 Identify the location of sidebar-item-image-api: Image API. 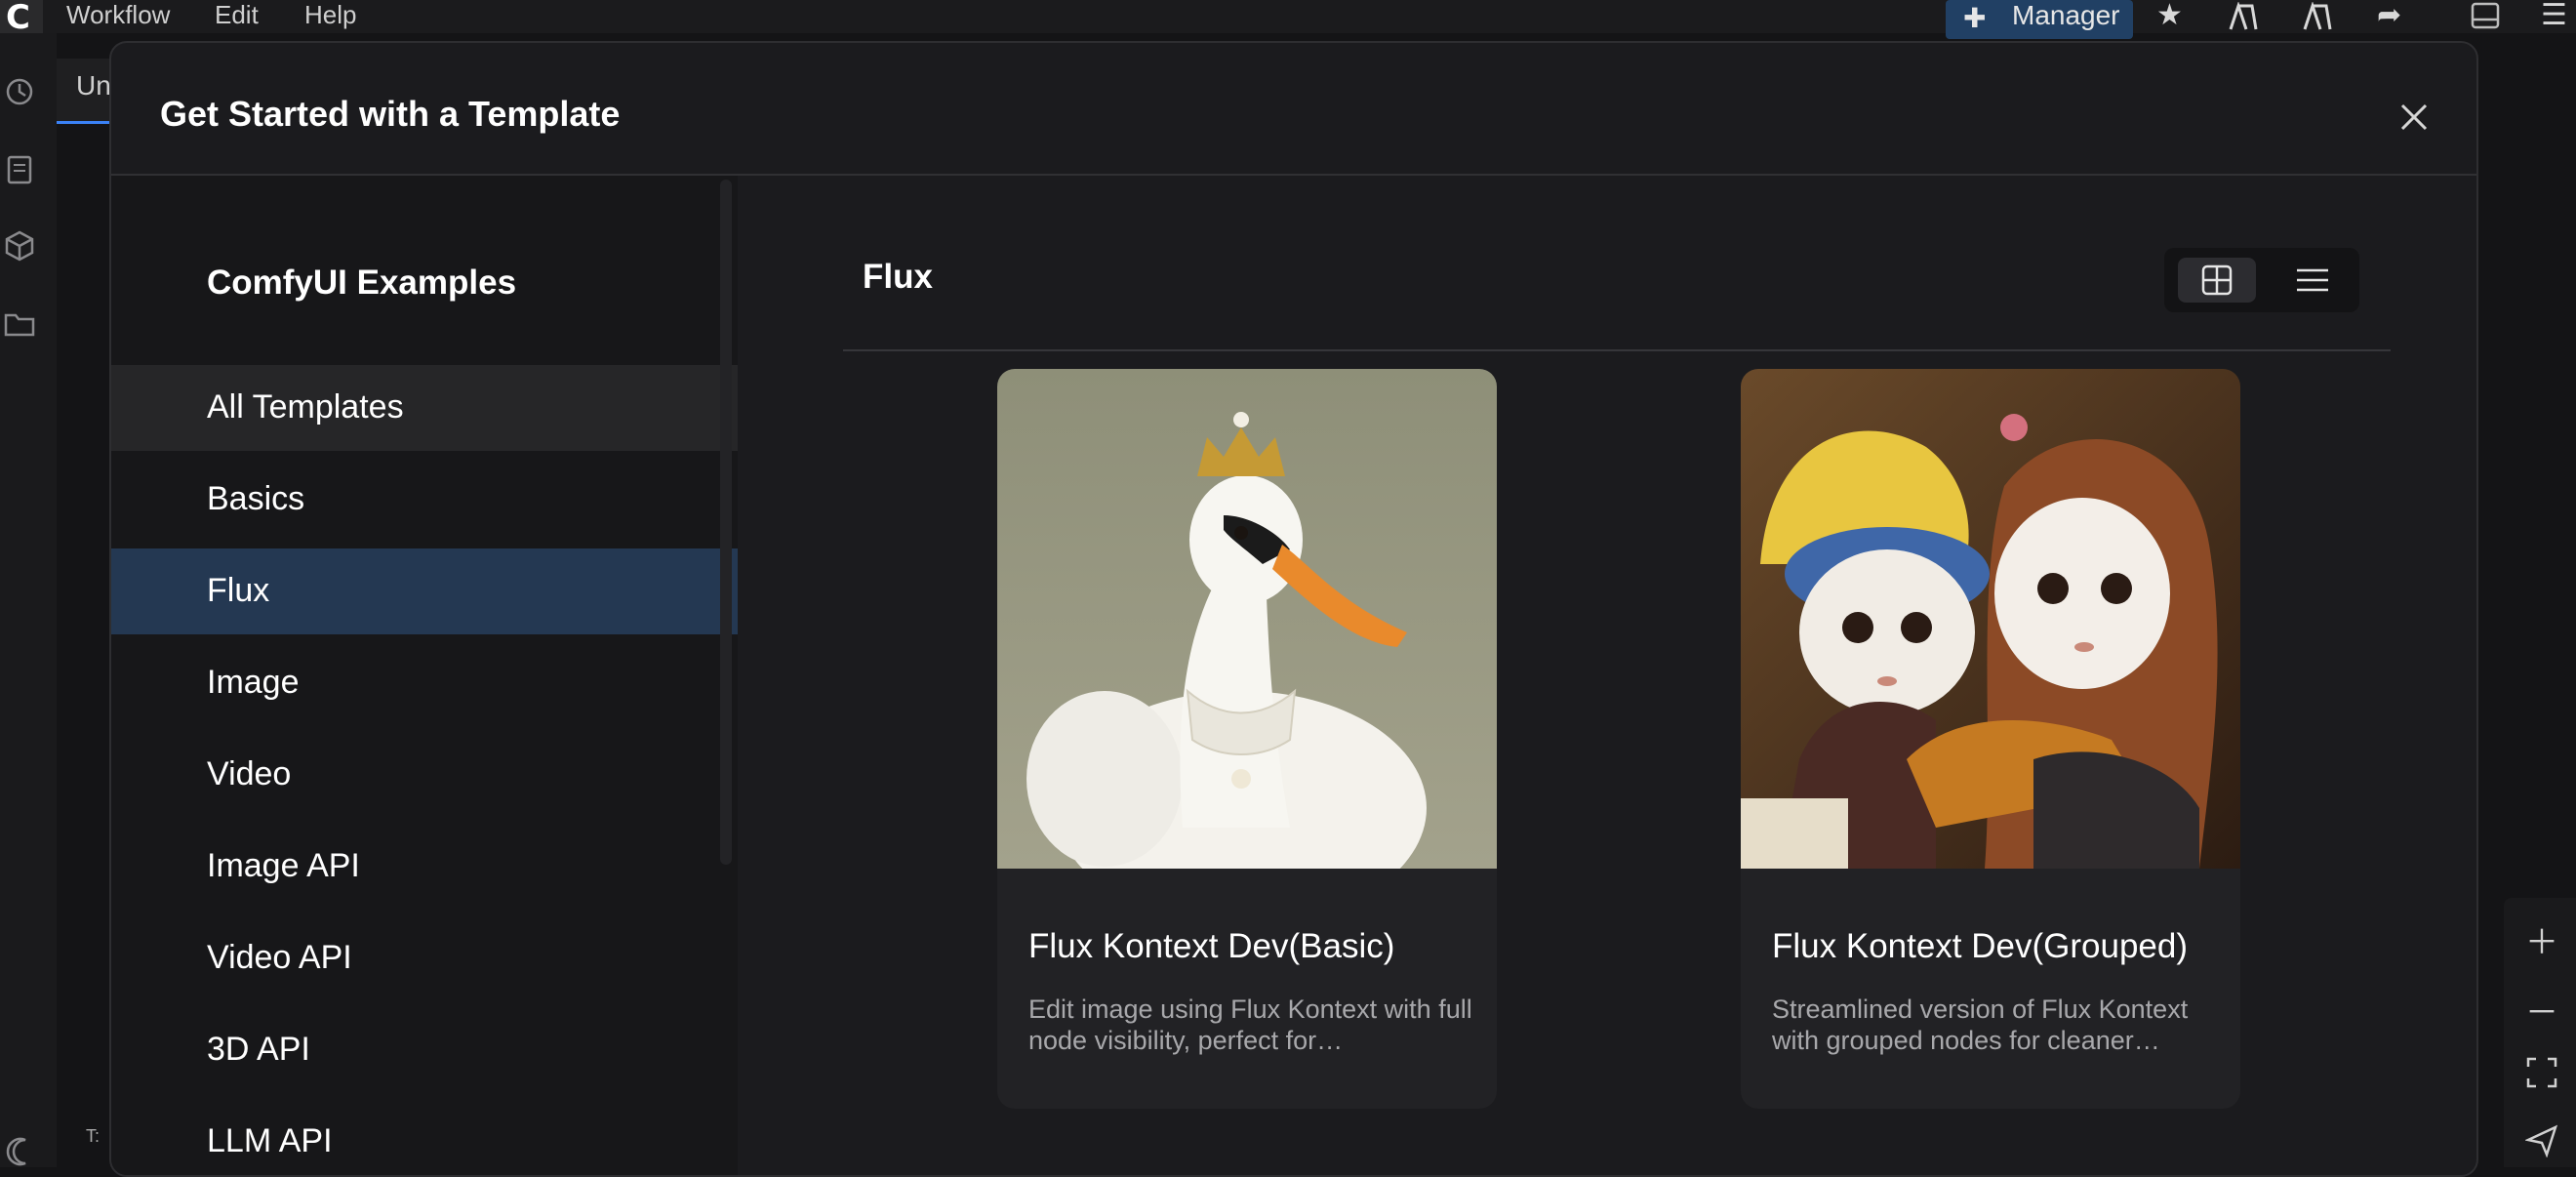
(424, 867).